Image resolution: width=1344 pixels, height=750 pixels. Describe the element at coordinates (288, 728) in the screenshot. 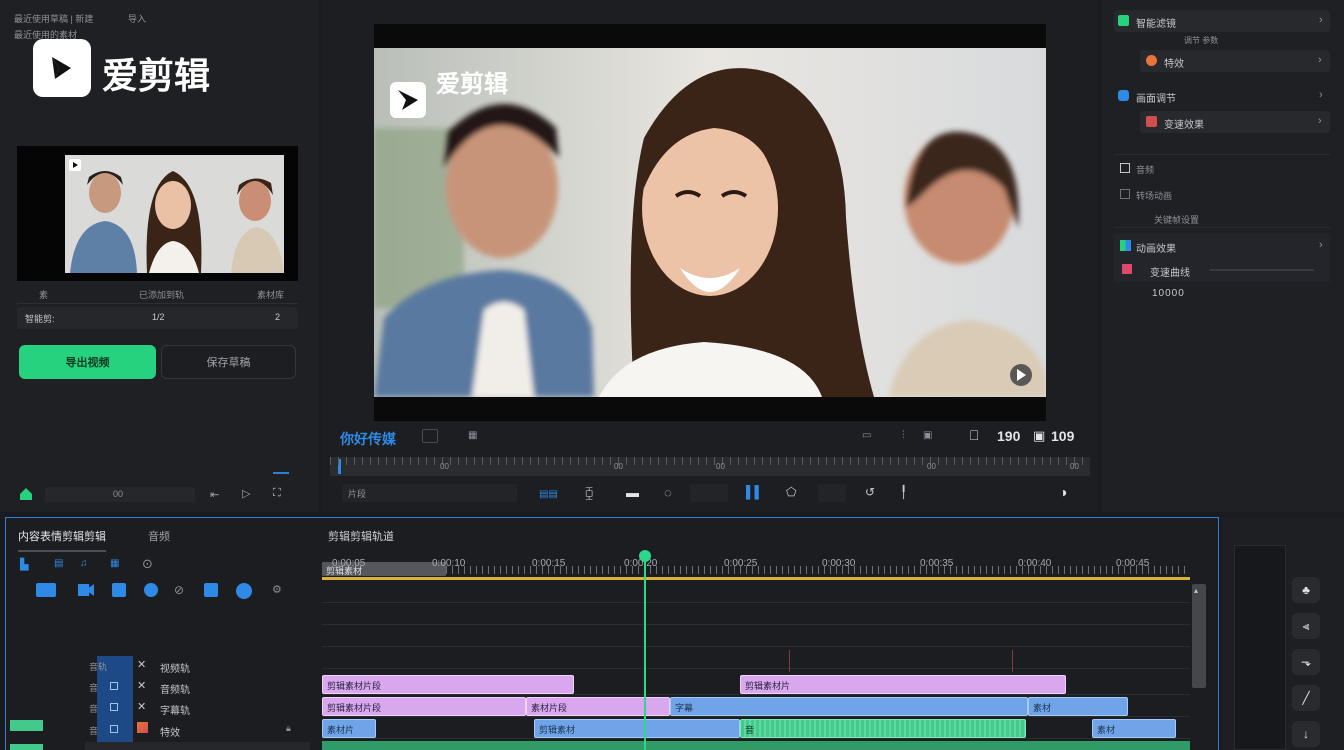

I see `lock-icon: 🔒︎` at that location.